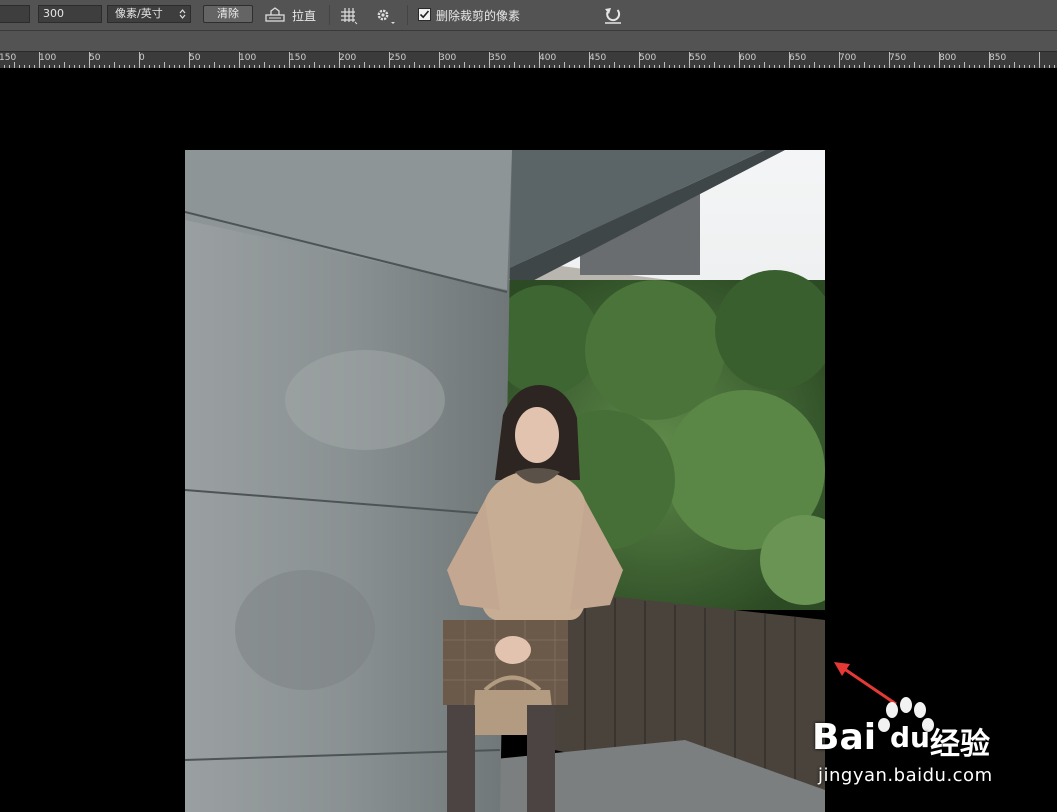 The image size is (1057, 812). I want to click on ruler-tick-label: 400, so click(548, 58).